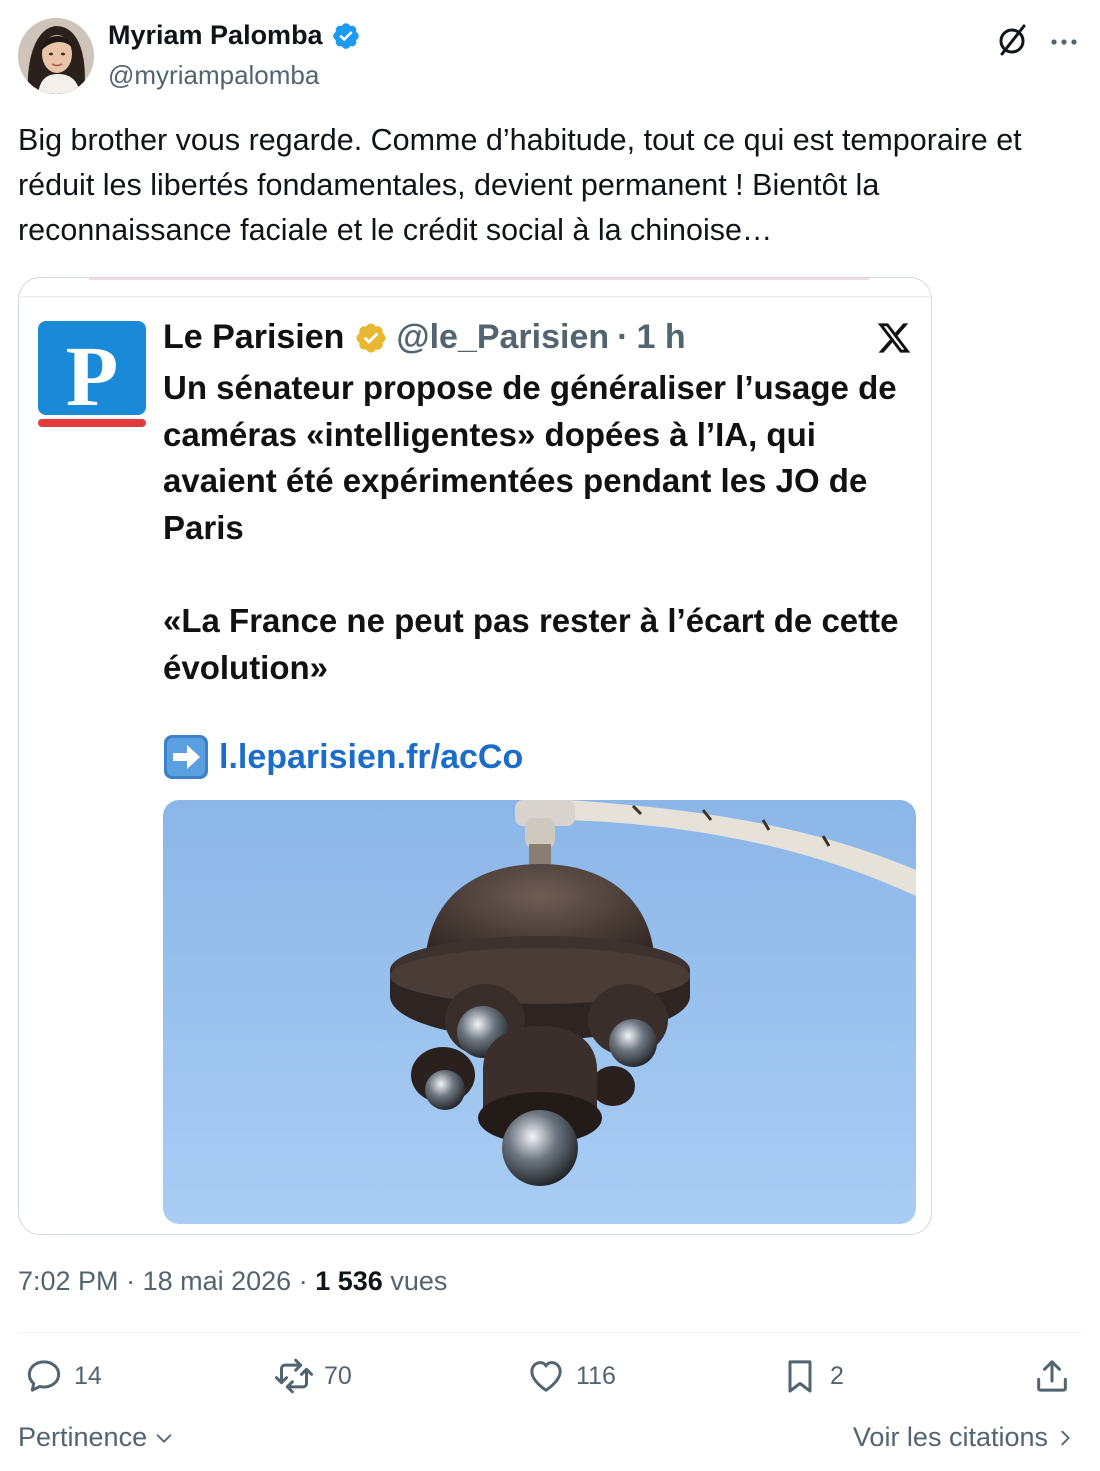  What do you see at coordinates (164, 1438) in the screenshot?
I see `chevron-down-icon` at bounding box center [164, 1438].